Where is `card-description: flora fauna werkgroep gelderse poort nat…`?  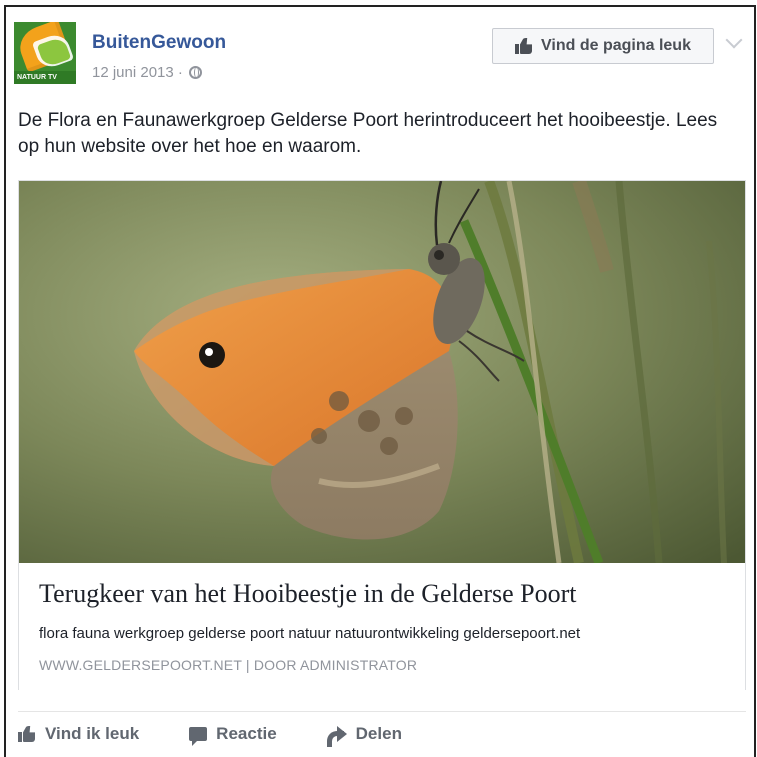 card-description: flora fauna werkgroep gelderse poort nat… is located at coordinates (310, 633).